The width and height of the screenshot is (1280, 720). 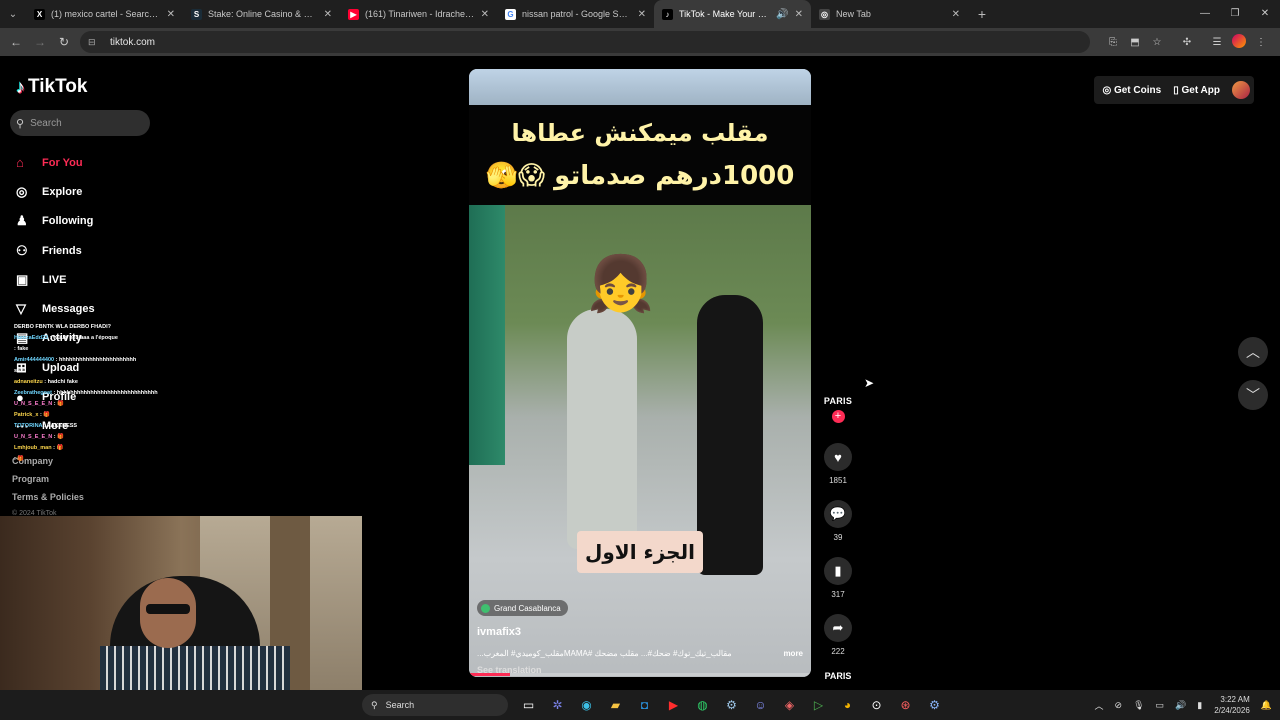 What do you see at coordinates (435, 705) in the screenshot?
I see `taskbar-search: ⚲ Search` at bounding box center [435, 705].